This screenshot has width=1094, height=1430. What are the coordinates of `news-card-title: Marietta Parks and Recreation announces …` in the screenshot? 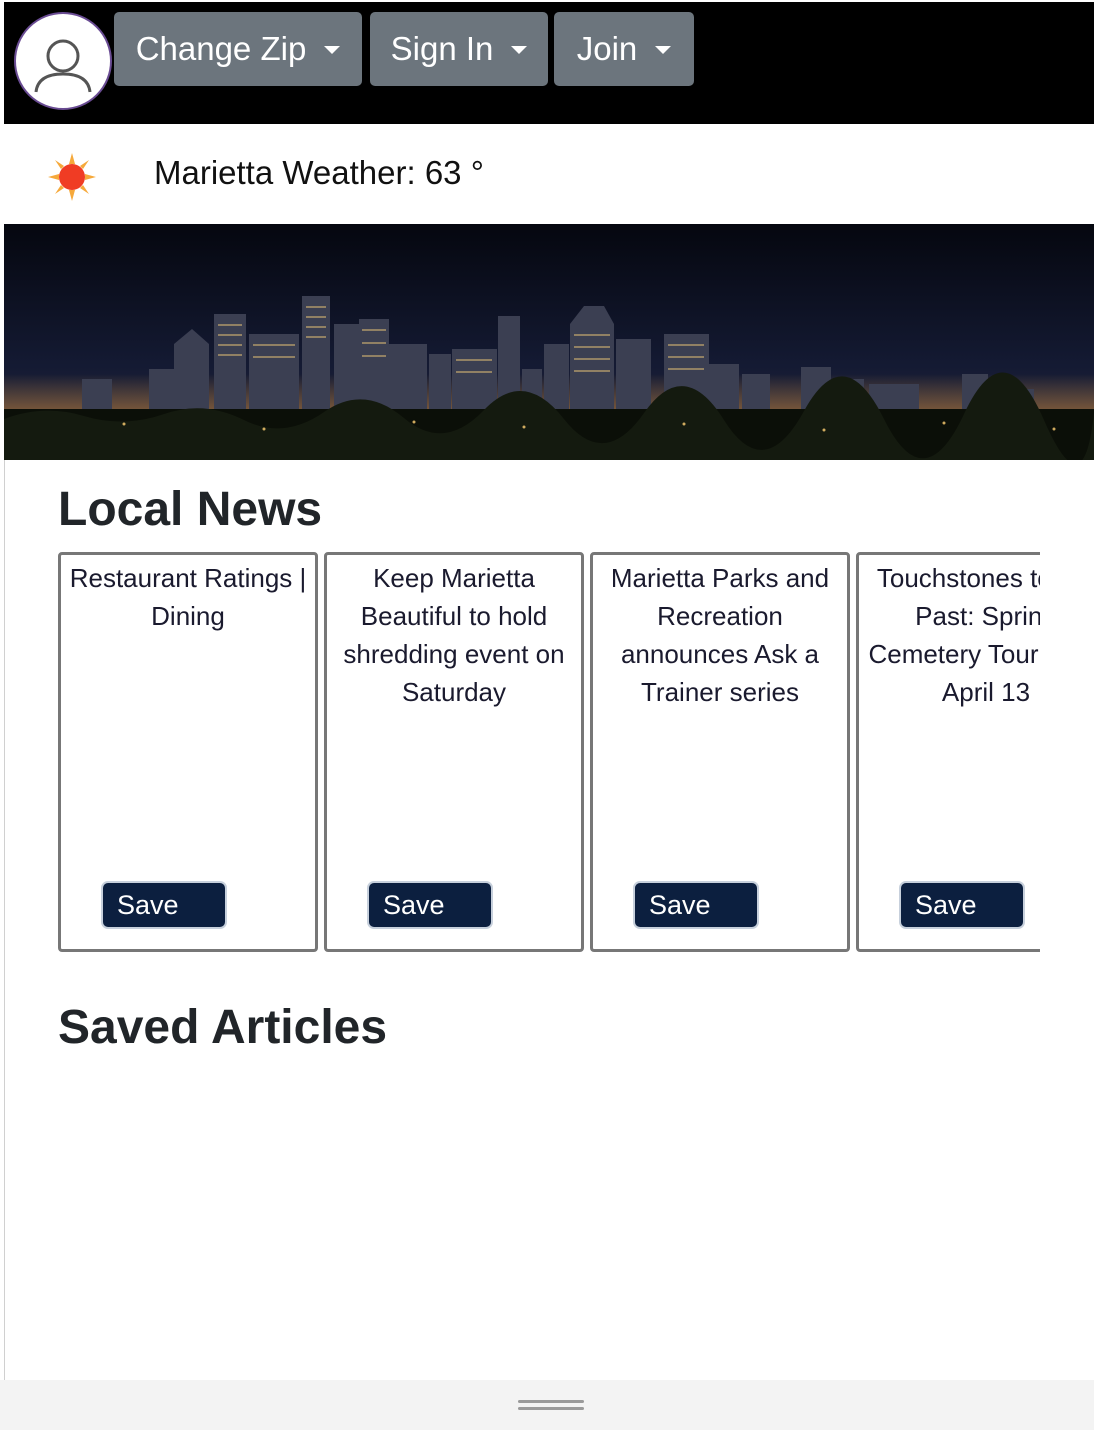 It's located at (720, 635).